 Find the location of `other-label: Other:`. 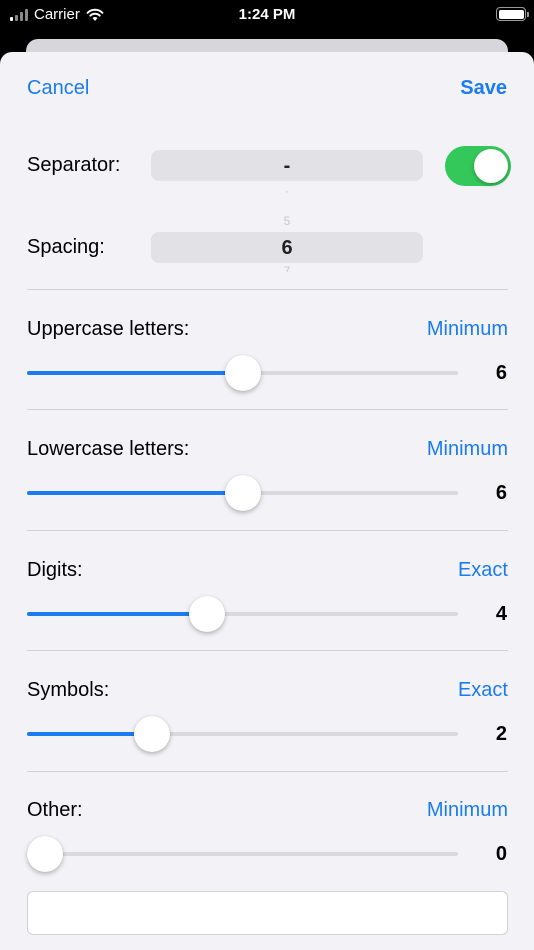

other-label: Other: is located at coordinates (55, 810).